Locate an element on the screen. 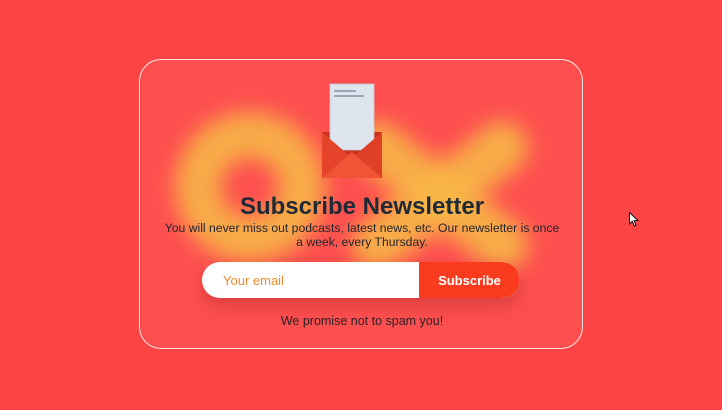 Image resolution: width=722 pixels, height=410 pixels. subscribe-button: Subscribe is located at coordinates (469, 280).